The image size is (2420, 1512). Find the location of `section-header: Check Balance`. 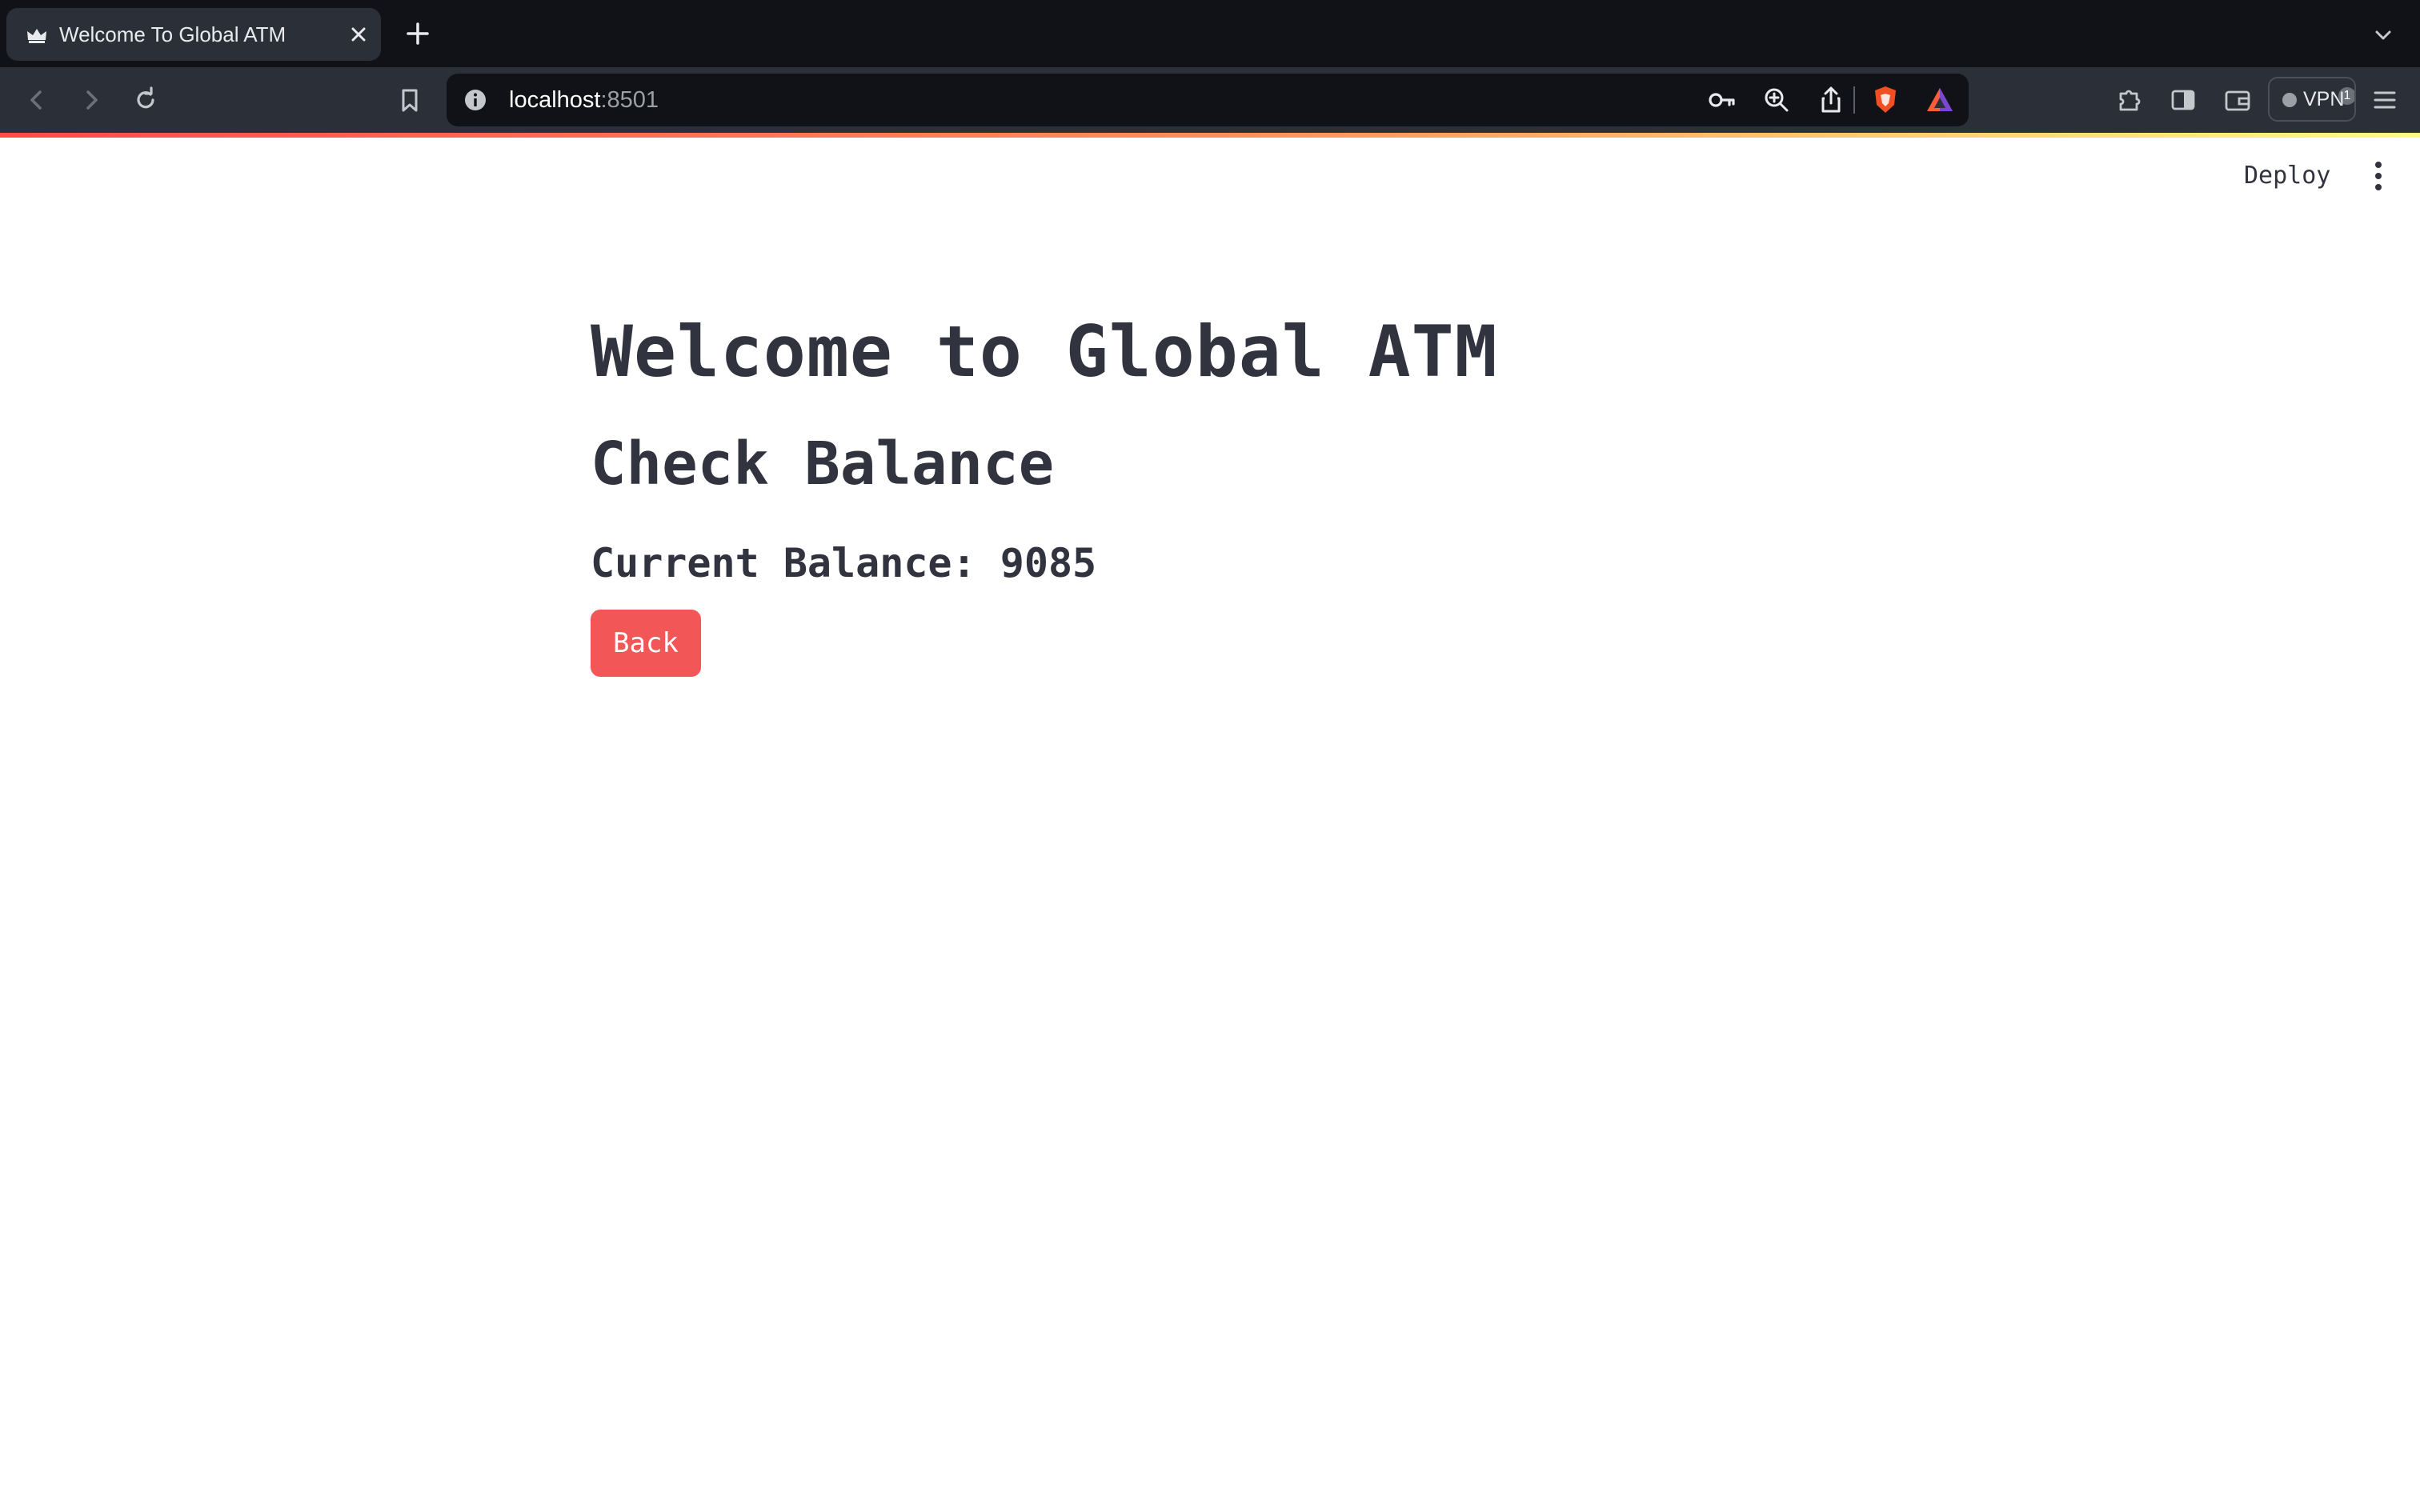

section-header: Check Balance is located at coordinates (823, 464).